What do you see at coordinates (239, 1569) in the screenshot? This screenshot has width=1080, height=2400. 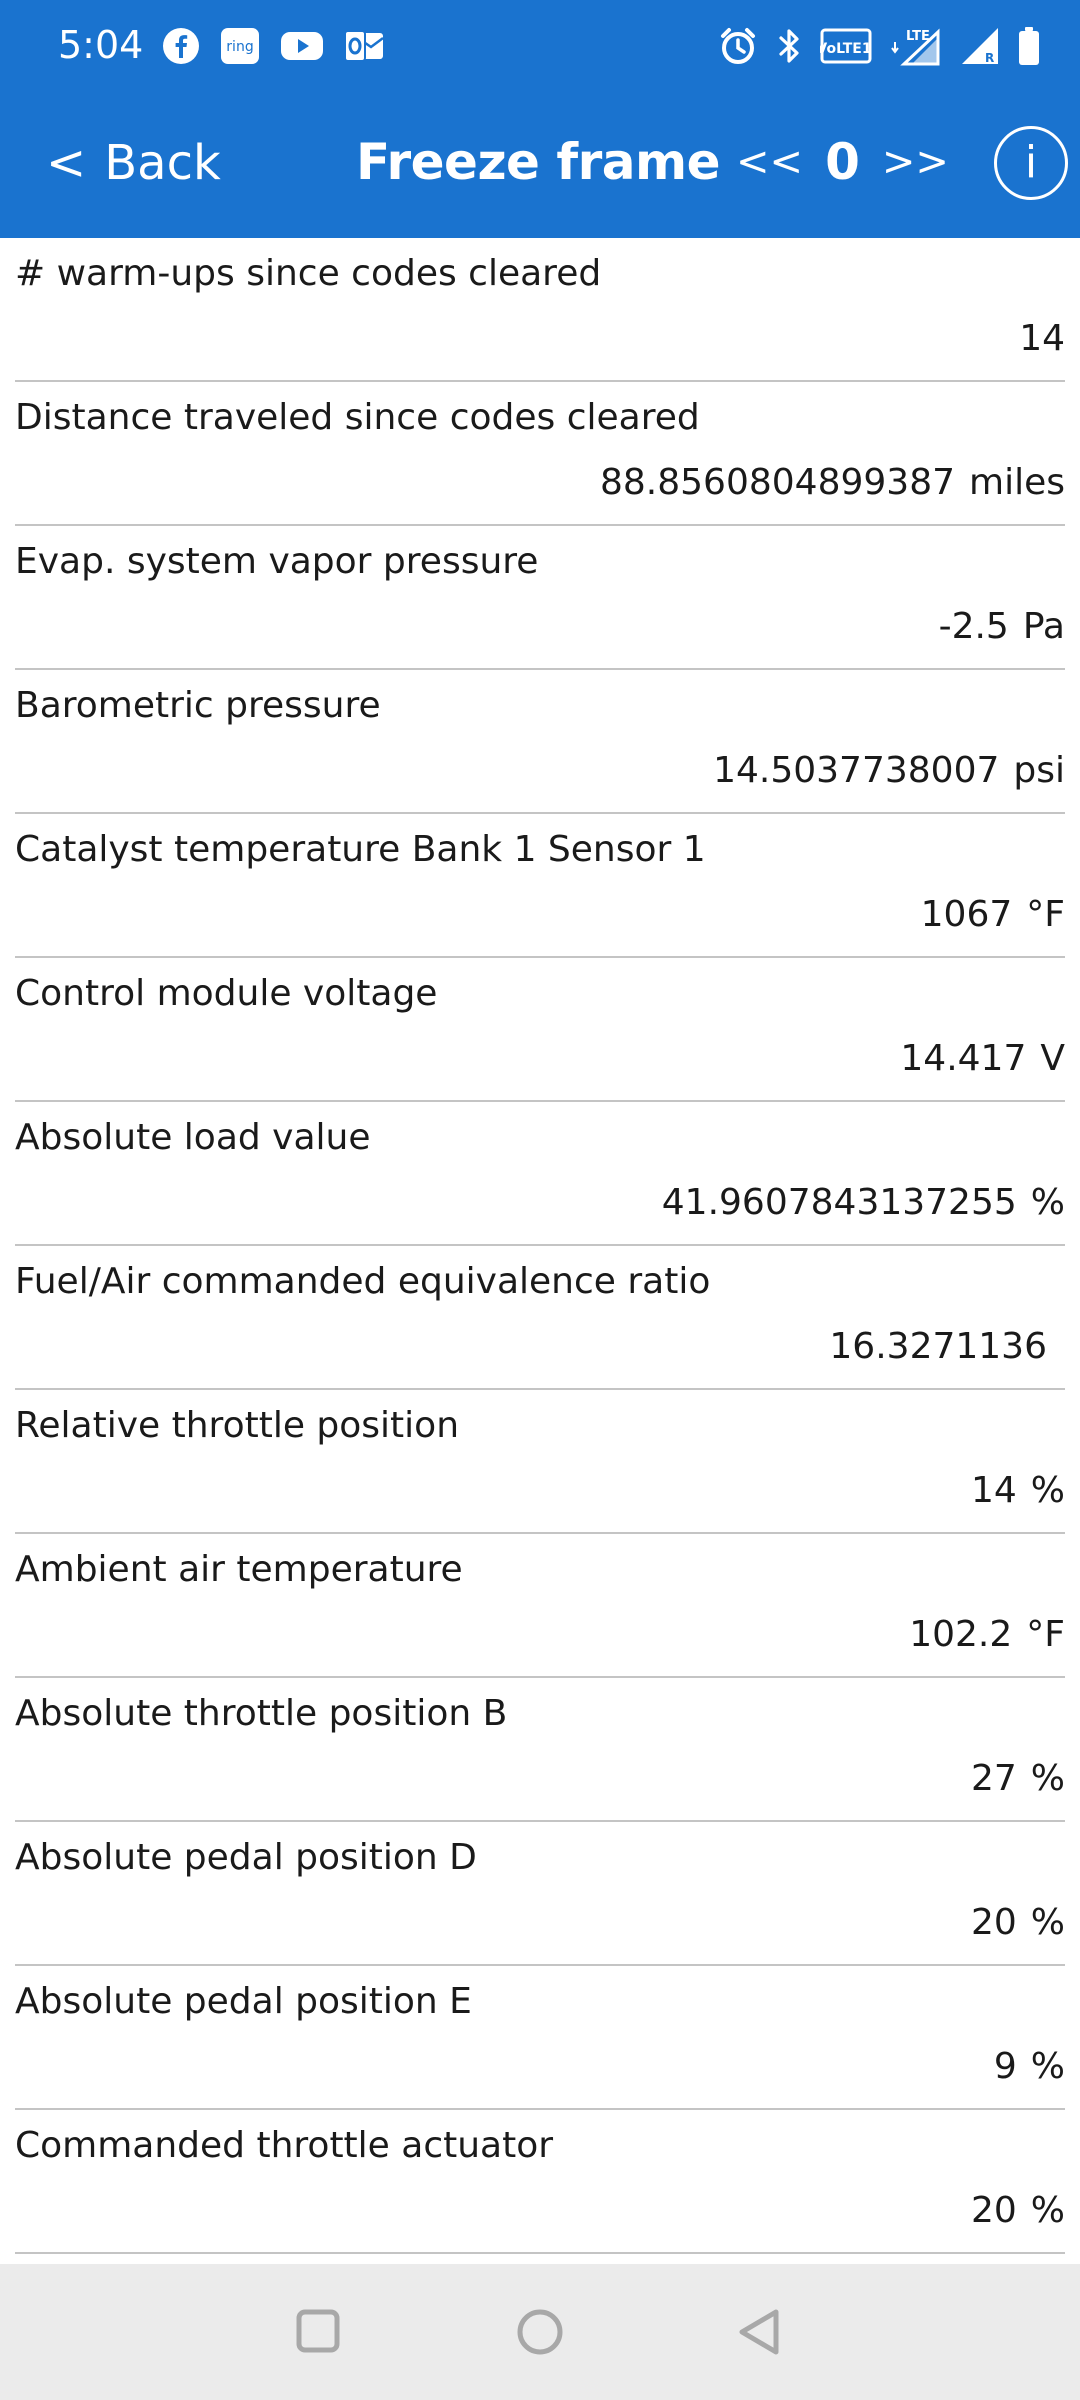 I see `parameter-label: Ambient air temperature` at bounding box center [239, 1569].